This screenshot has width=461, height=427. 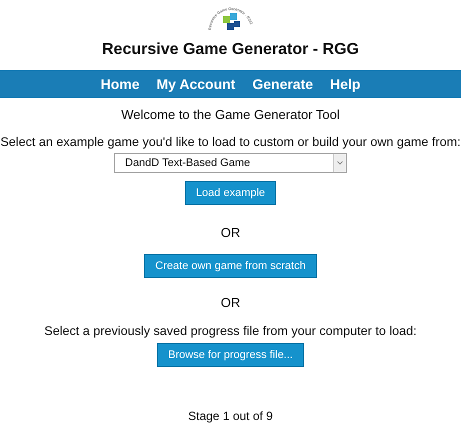 What do you see at coordinates (230, 193) in the screenshot?
I see `load-example-button: Load example` at bounding box center [230, 193].